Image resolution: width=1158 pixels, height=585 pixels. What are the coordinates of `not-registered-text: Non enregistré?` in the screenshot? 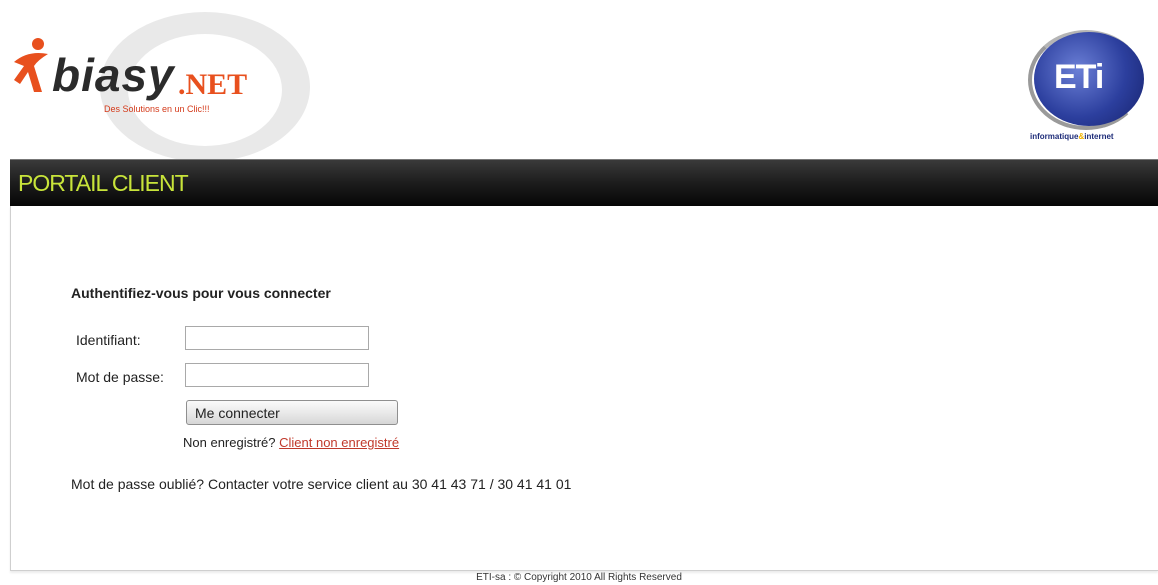 It's located at (229, 442).